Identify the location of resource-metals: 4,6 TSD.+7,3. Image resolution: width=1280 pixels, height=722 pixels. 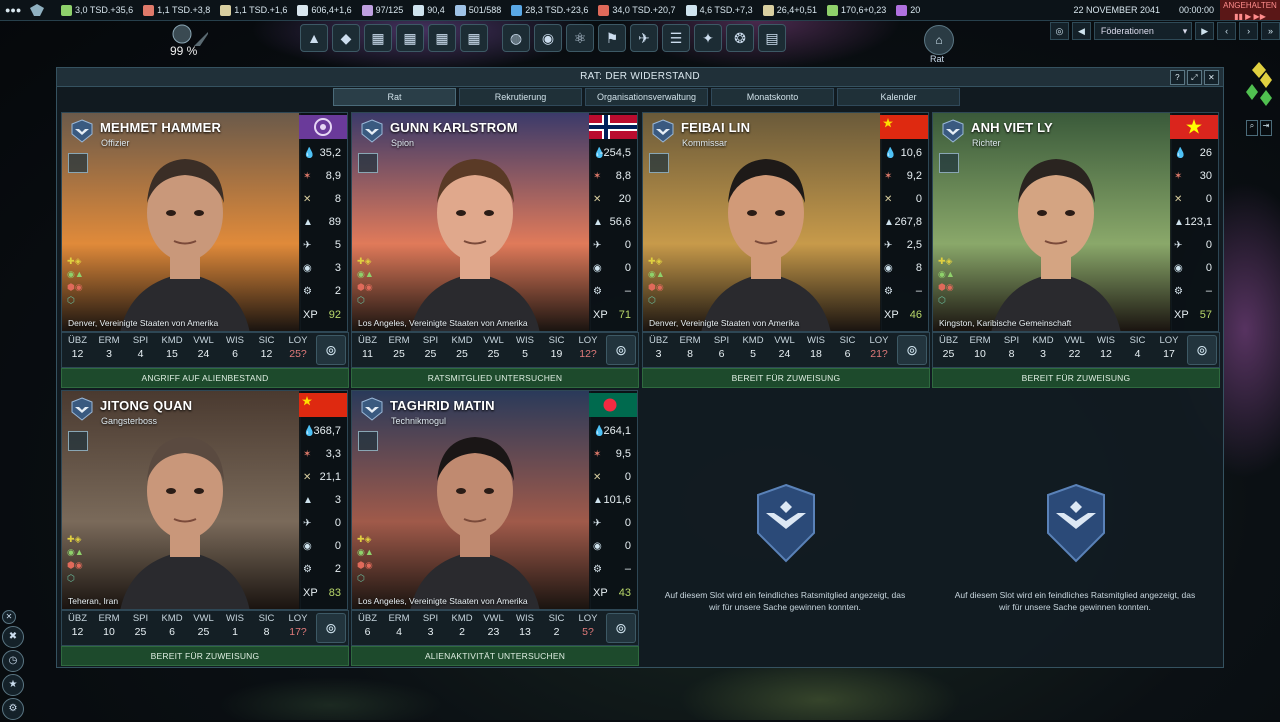
(719, 10).